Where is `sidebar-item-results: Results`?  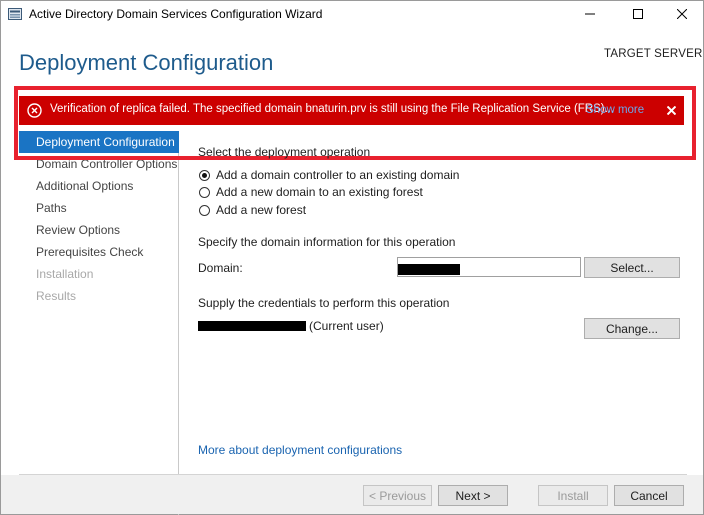 sidebar-item-results: Results is located at coordinates (56, 296).